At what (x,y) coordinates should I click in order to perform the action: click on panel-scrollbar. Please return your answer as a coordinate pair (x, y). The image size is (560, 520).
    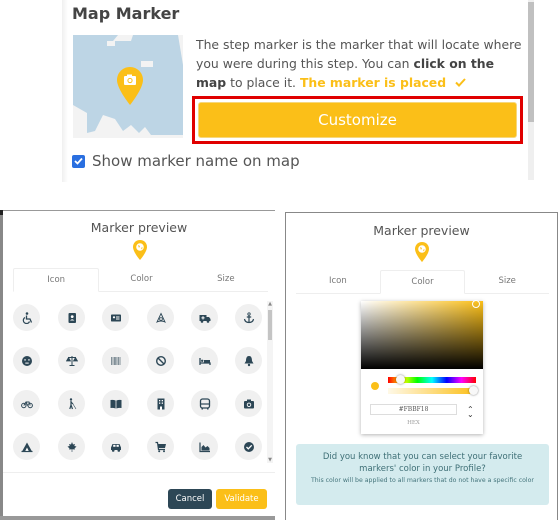
    Looking at the image, I should click on (531, 90).